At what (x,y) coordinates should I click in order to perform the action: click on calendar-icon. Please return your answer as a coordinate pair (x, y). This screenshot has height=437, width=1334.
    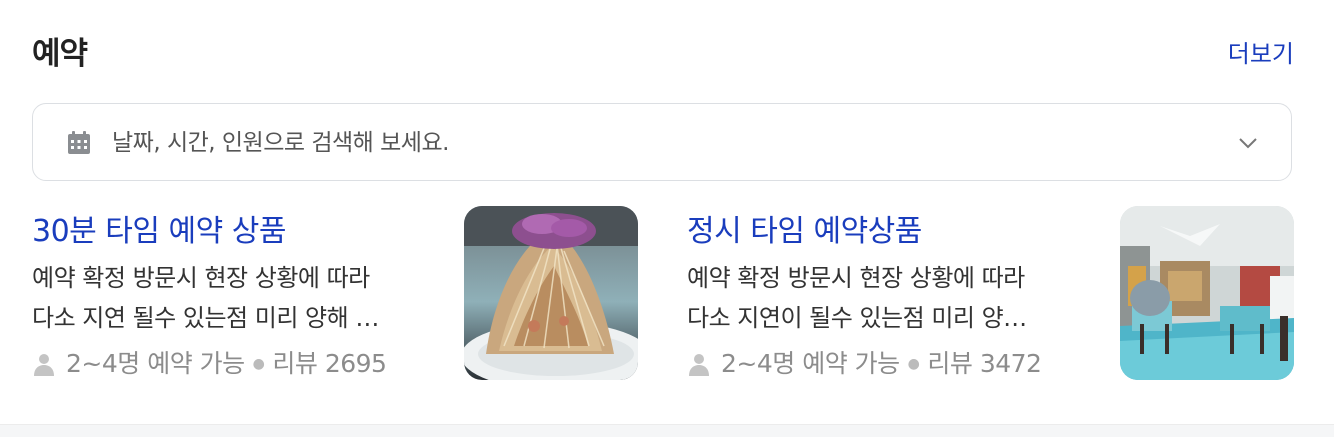
    Looking at the image, I should click on (79, 142).